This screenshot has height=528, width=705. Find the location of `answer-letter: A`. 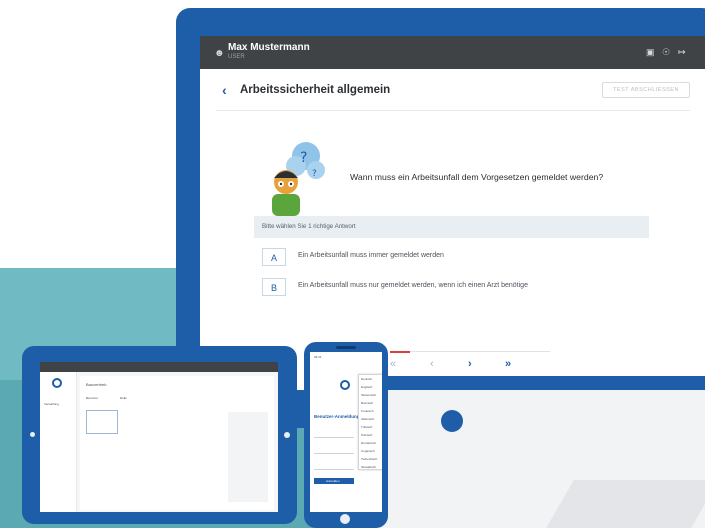

answer-letter: A is located at coordinates (274, 257).